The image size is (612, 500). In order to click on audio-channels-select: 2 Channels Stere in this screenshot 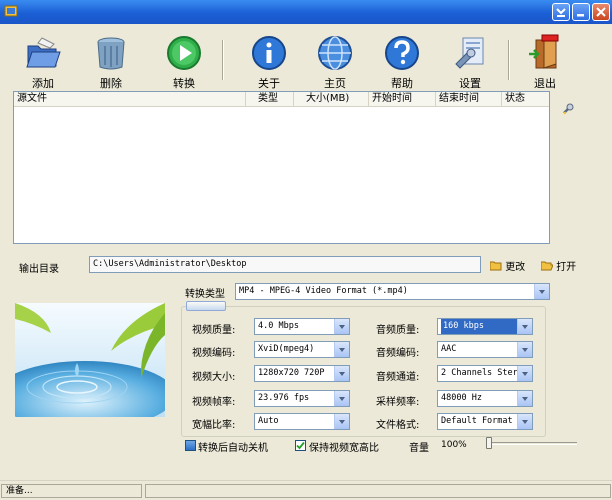, I will do `click(485, 373)`.